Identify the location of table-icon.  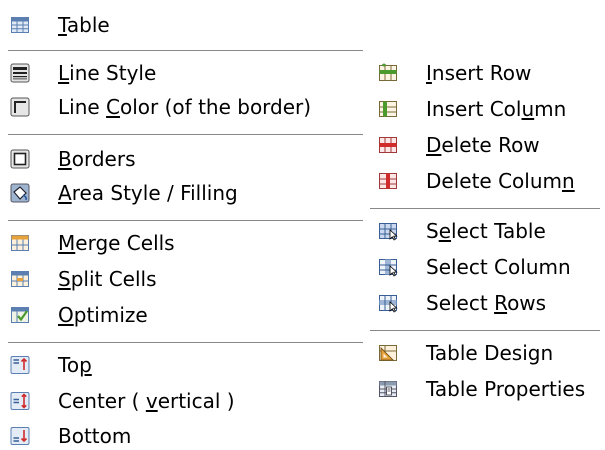
(20, 25).